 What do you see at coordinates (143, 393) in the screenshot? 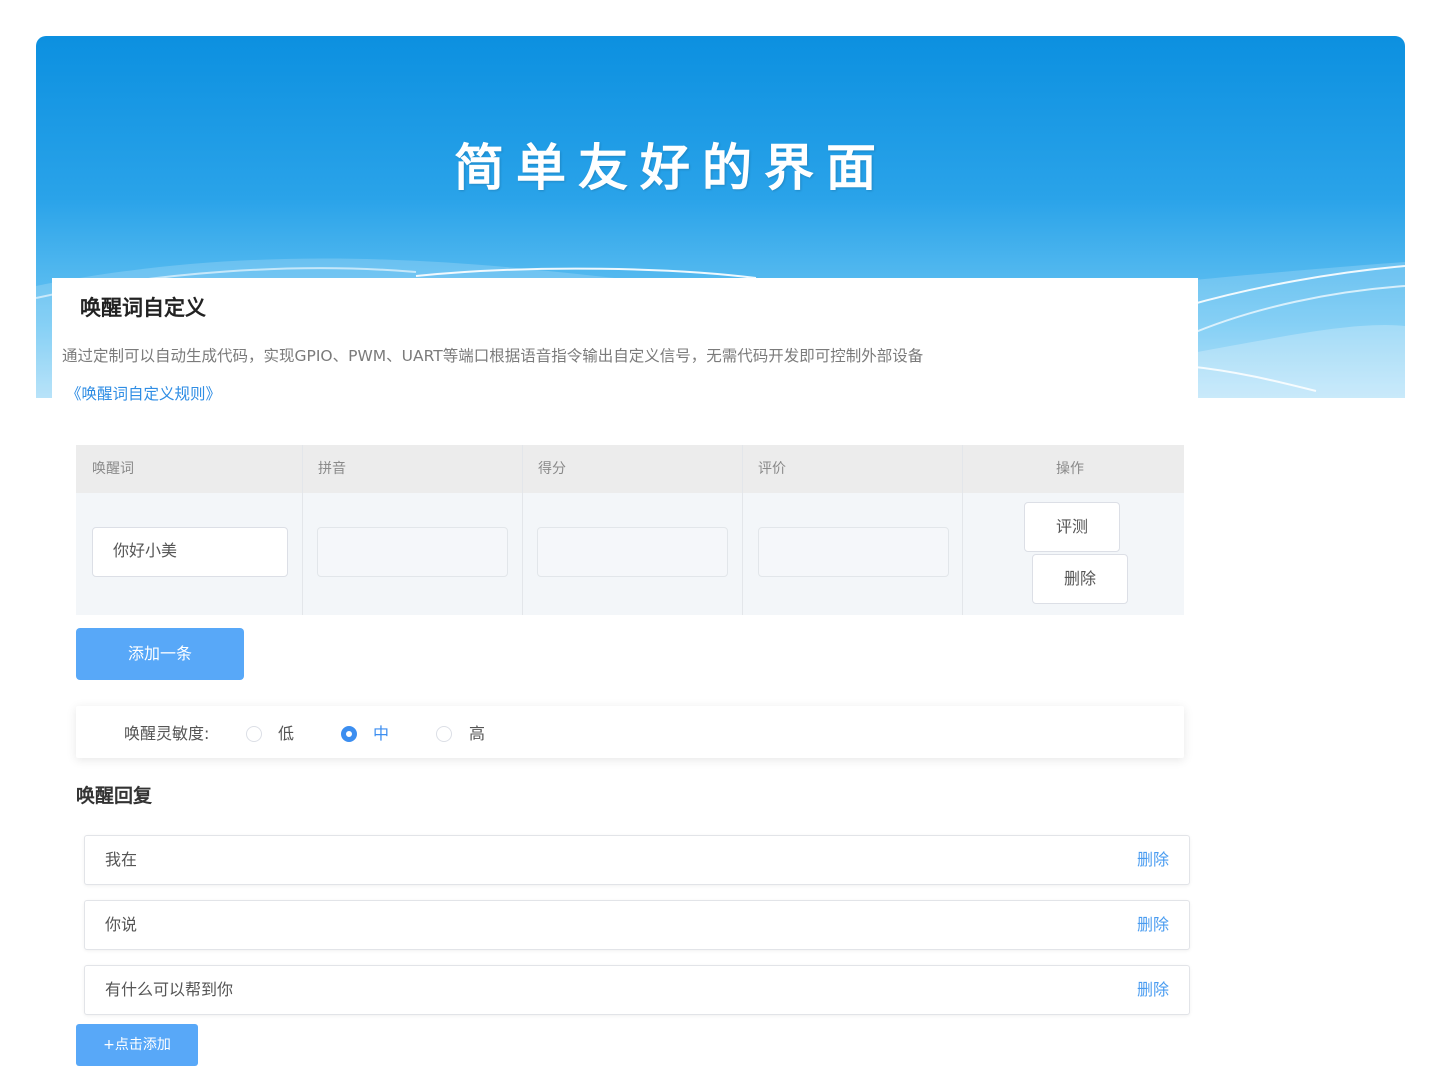
I see `rule-link: 《唤醒词自定义规则》` at bounding box center [143, 393].